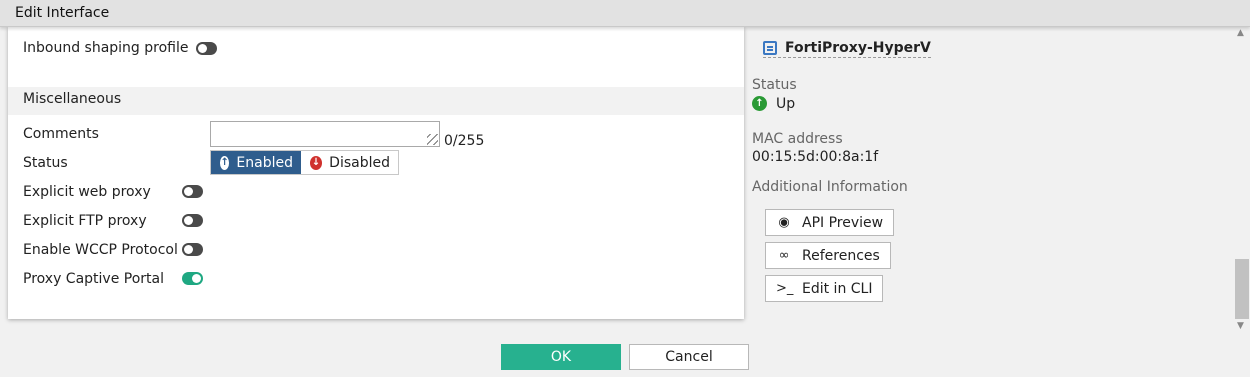 This screenshot has width=1250, height=377. What do you see at coordinates (206, 48) in the screenshot?
I see `inbound-shaping-toggle` at bounding box center [206, 48].